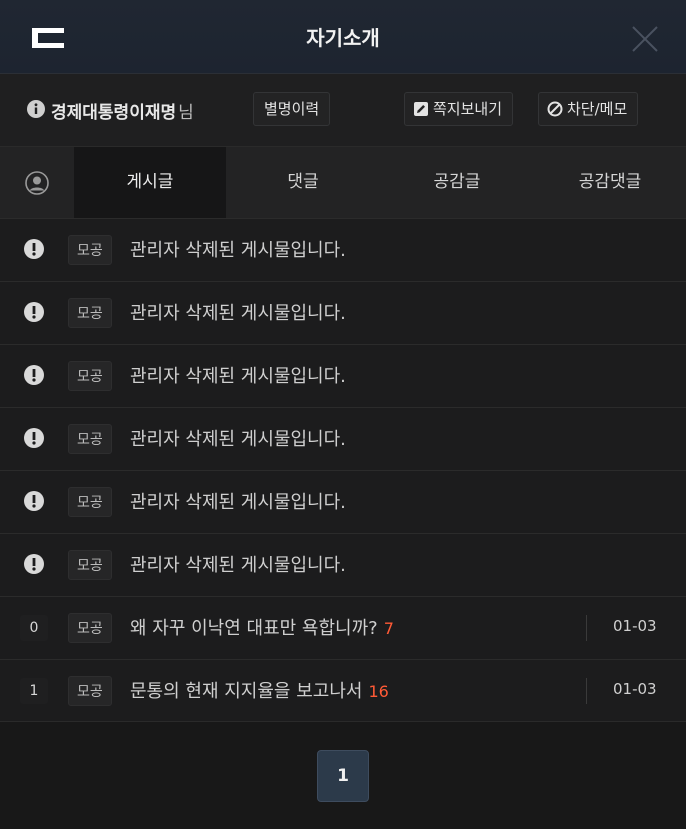 This screenshot has width=686, height=829. What do you see at coordinates (114, 113) in the screenshot?
I see `nickname-text: 경제대통령이재명` at bounding box center [114, 113].